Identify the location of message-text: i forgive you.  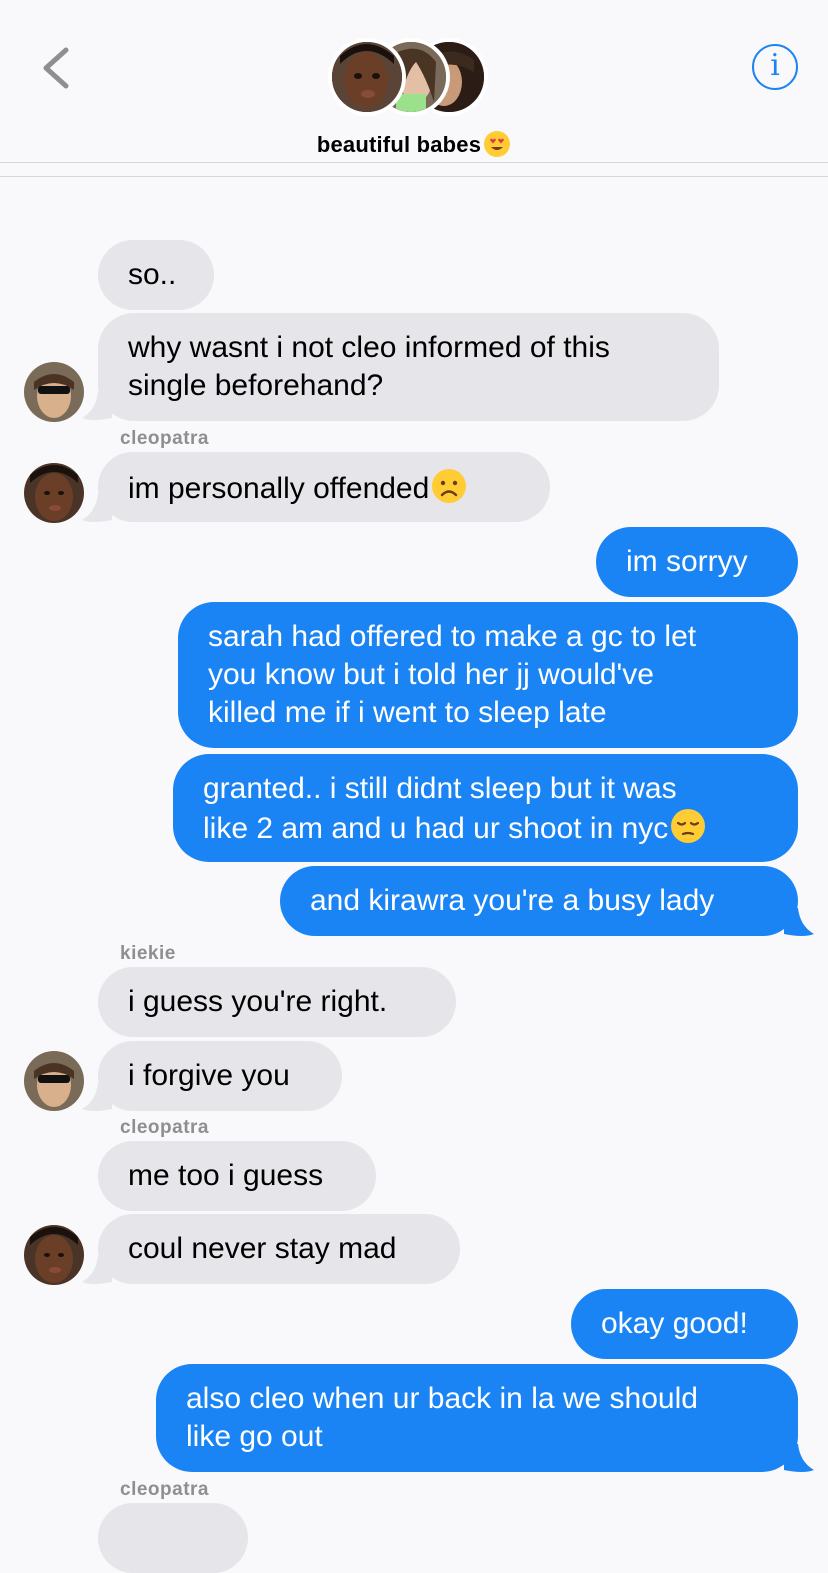
(209, 1075).